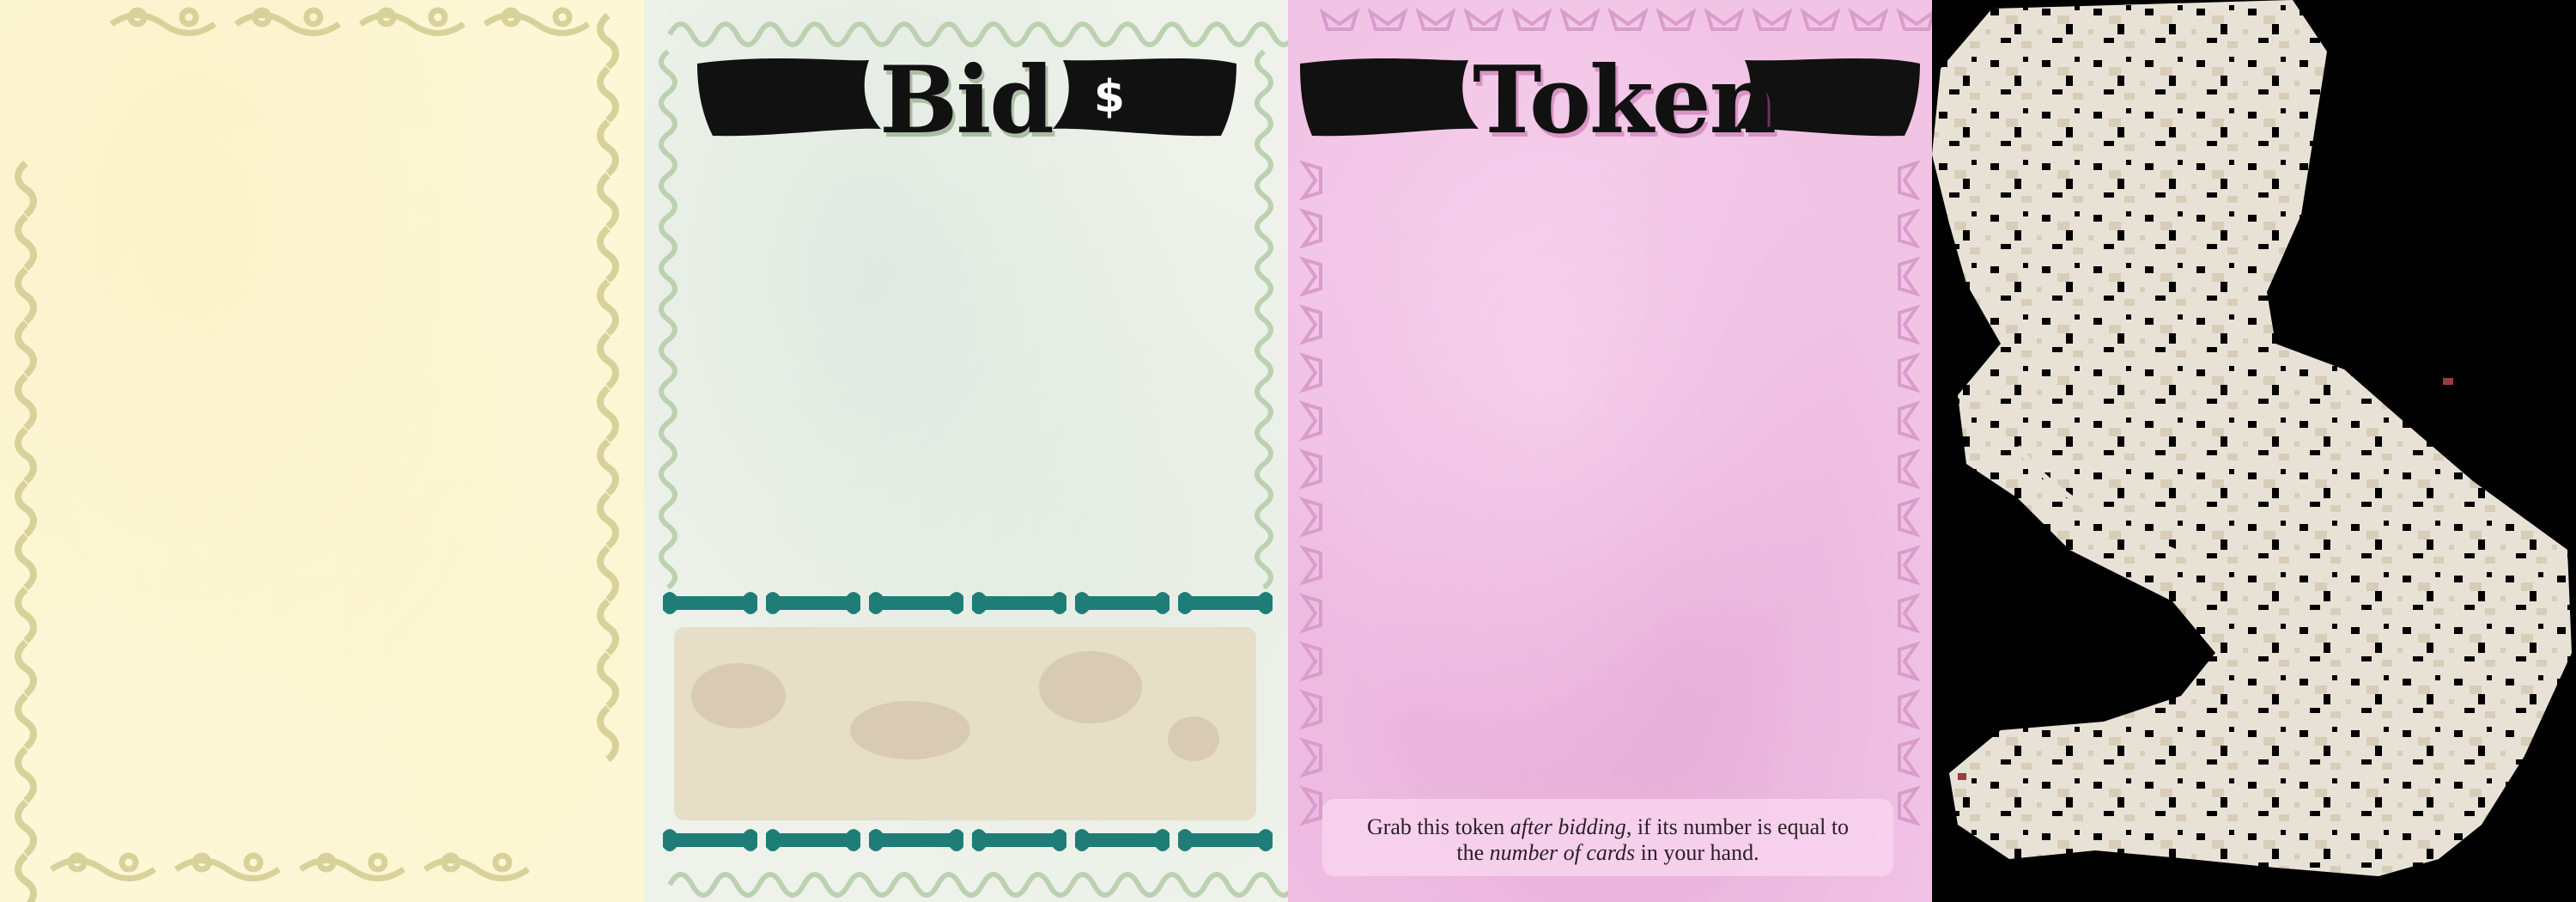 This screenshot has width=2576, height=902. Describe the element at coordinates (1737, 826) in the screenshot. I see `rules-text-part: , if its number is equal to` at that location.